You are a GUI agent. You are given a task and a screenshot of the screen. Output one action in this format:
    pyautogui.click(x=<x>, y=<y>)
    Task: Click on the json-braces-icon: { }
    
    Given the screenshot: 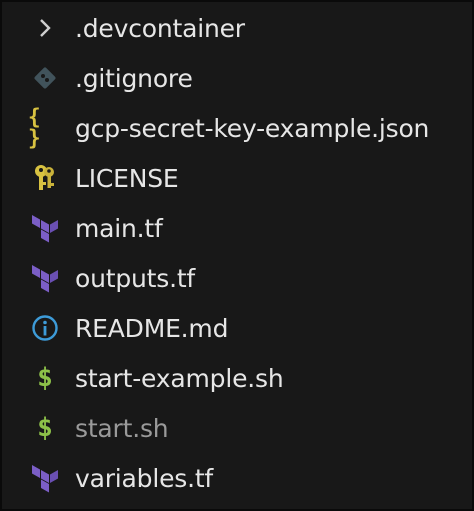 What is the action you would take?
    pyautogui.click(x=34, y=127)
    